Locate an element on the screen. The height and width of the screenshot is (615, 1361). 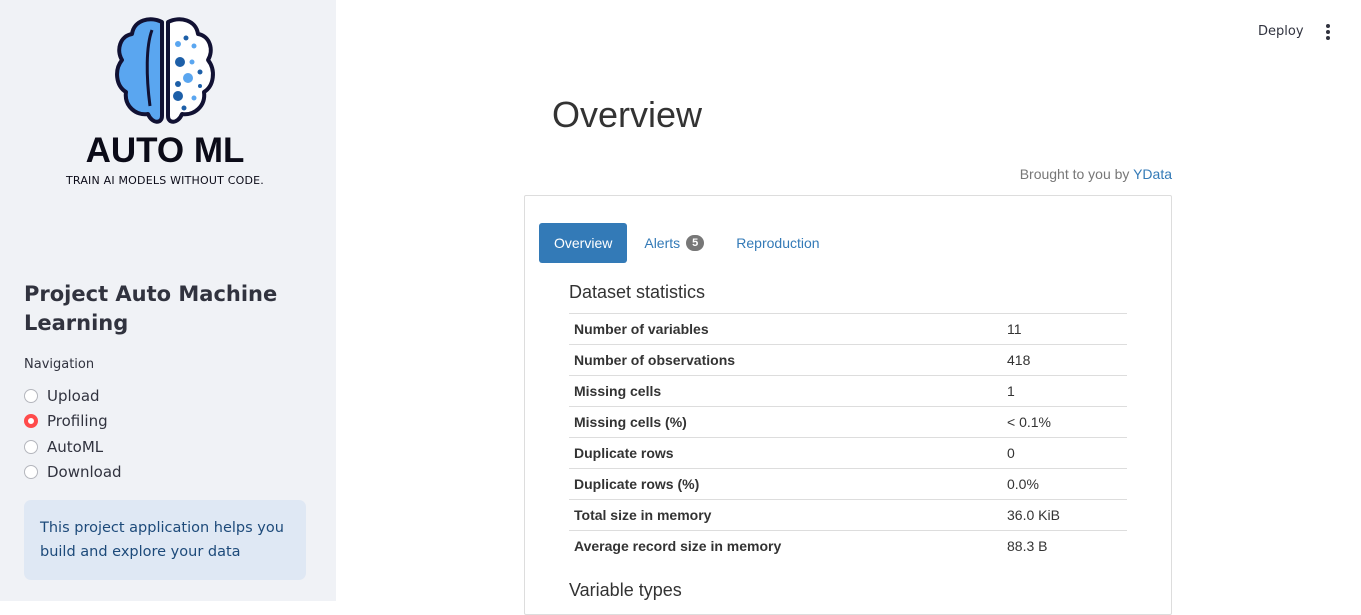
tab-label: Reproduction is located at coordinates (778, 243).